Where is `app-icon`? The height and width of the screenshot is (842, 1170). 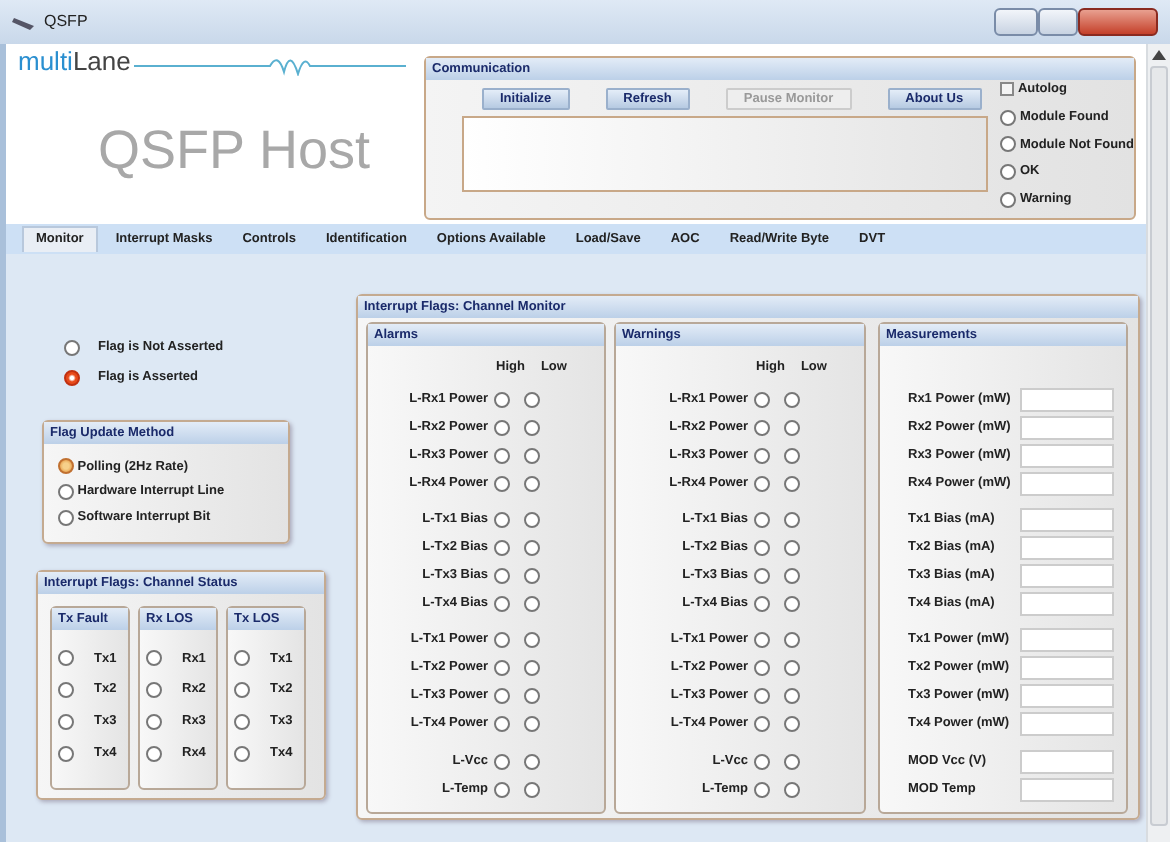
app-icon is located at coordinates (24, 22).